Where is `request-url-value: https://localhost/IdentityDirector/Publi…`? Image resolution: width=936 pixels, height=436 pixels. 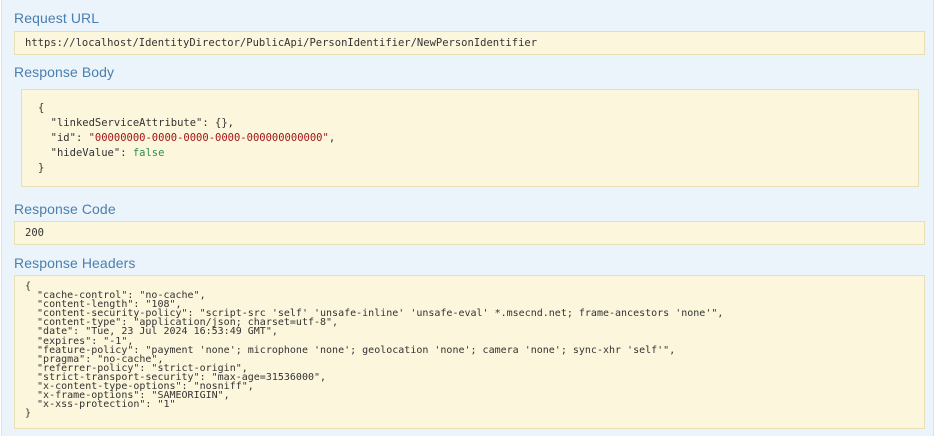
request-url-value: https://localhost/IdentityDirector/Publi… is located at coordinates (469, 43).